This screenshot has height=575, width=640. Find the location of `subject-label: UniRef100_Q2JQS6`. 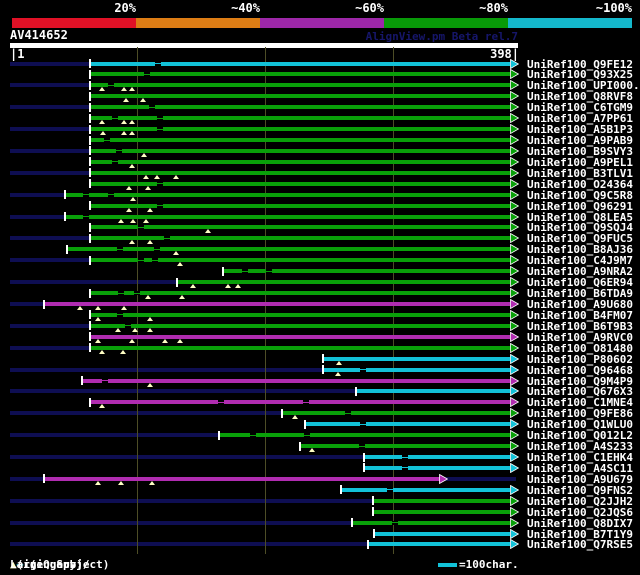

subject-label: UniRef100_Q2JQS6 is located at coordinates (580, 512).